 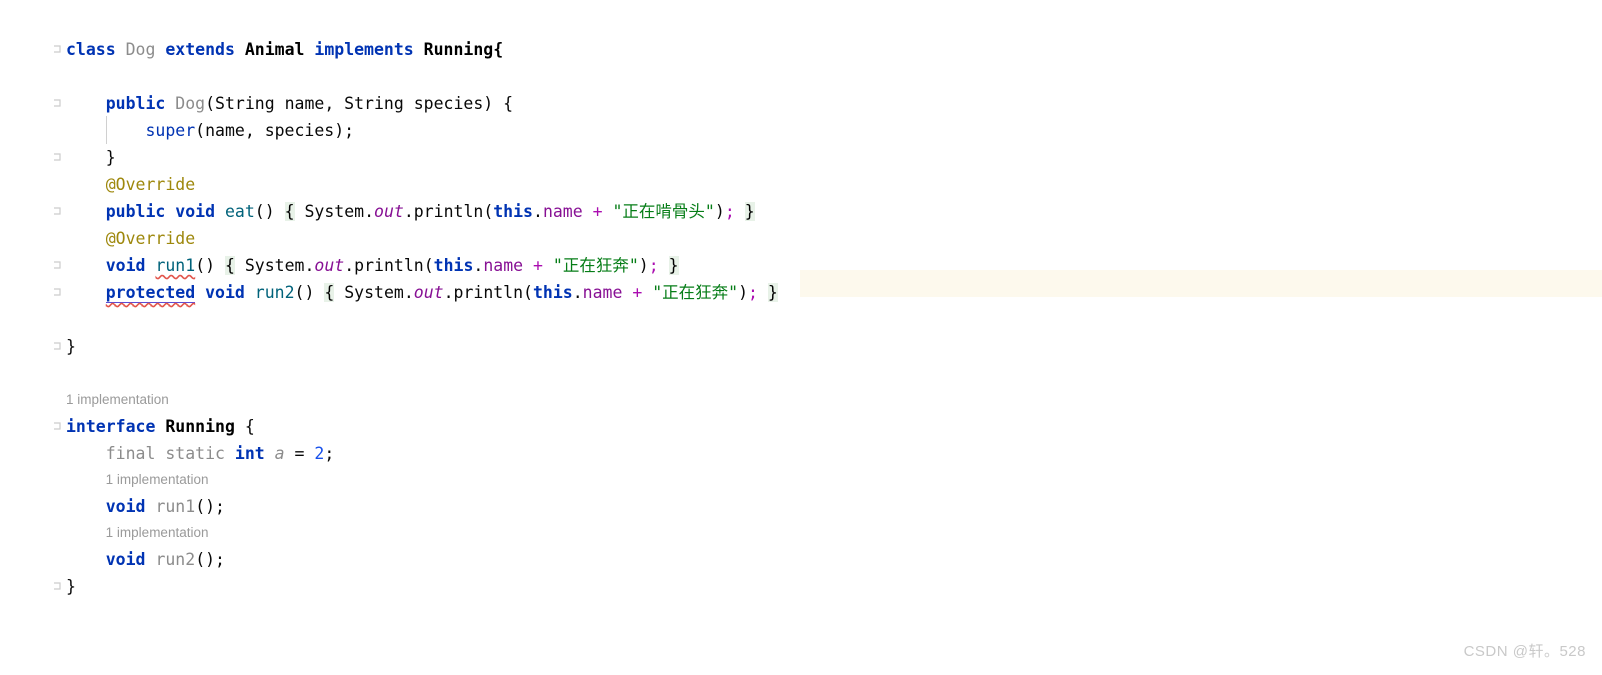 I want to click on code-token: class, so click(x=91, y=49).